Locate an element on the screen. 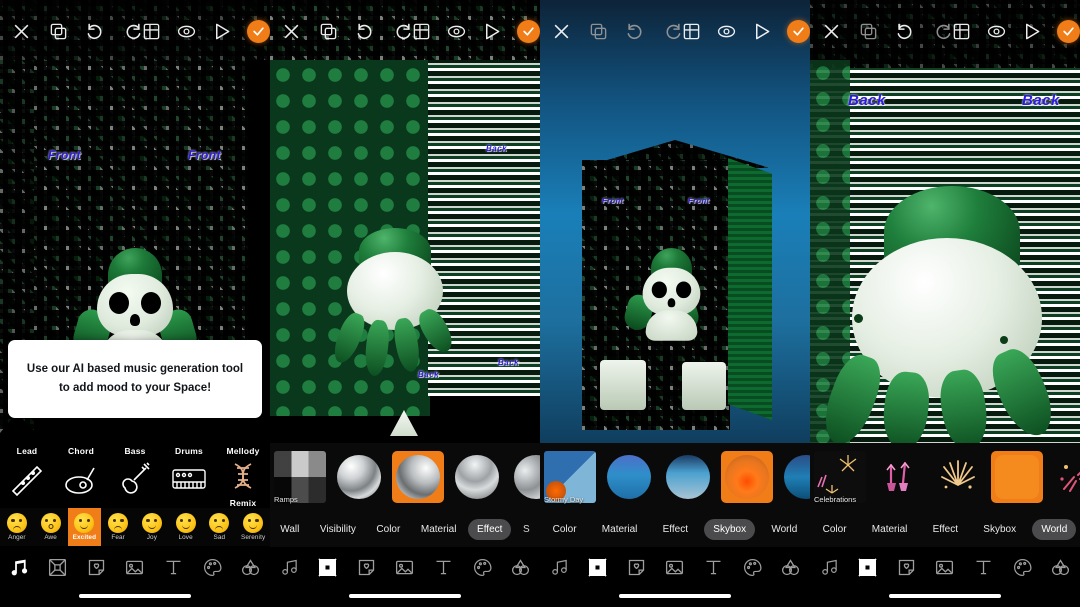 The width and height of the screenshot is (1080, 607). tab-visibility: Visibility is located at coordinates (338, 529).